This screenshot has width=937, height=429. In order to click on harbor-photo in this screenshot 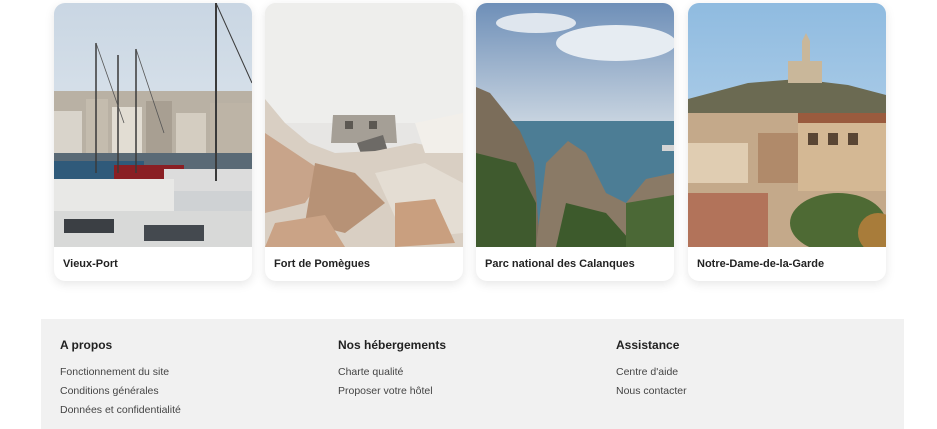, I will do `click(153, 125)`.